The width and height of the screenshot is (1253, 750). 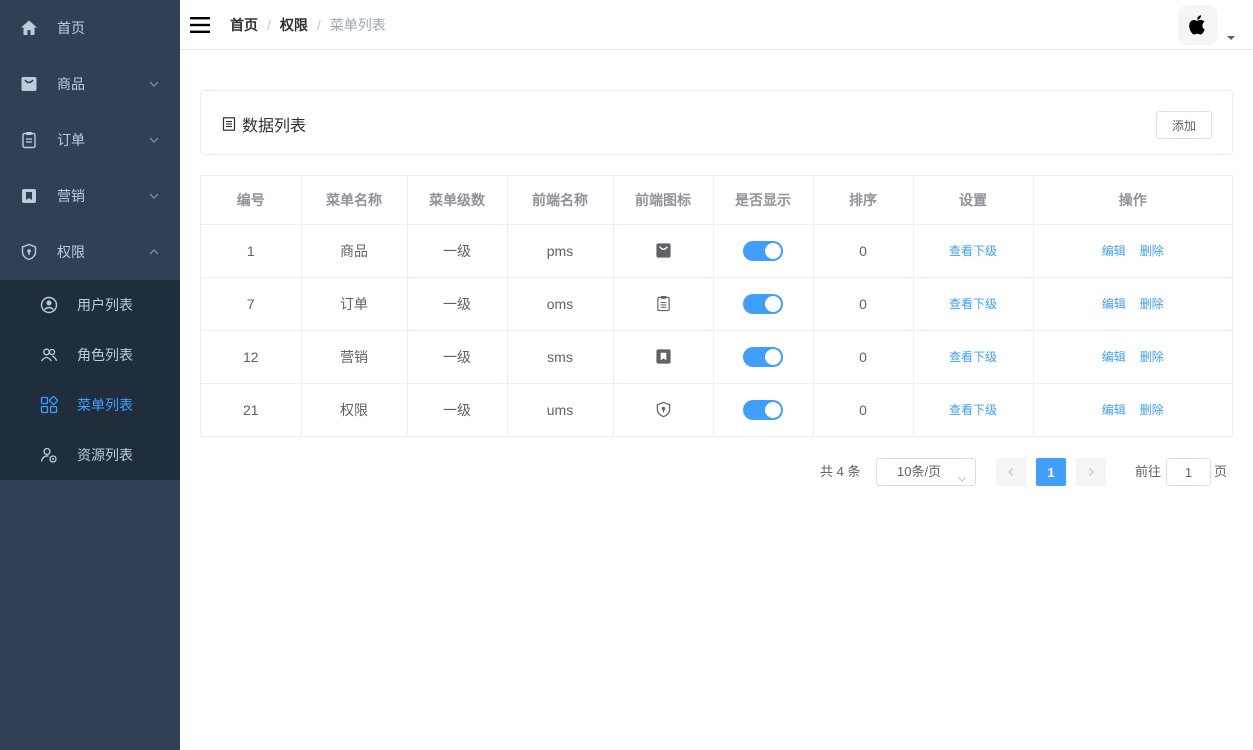 What do you see at coordinates (763, 200) in the screenshot?
I see `column-header-show: 是否显示` at bounding box center [763, 200].